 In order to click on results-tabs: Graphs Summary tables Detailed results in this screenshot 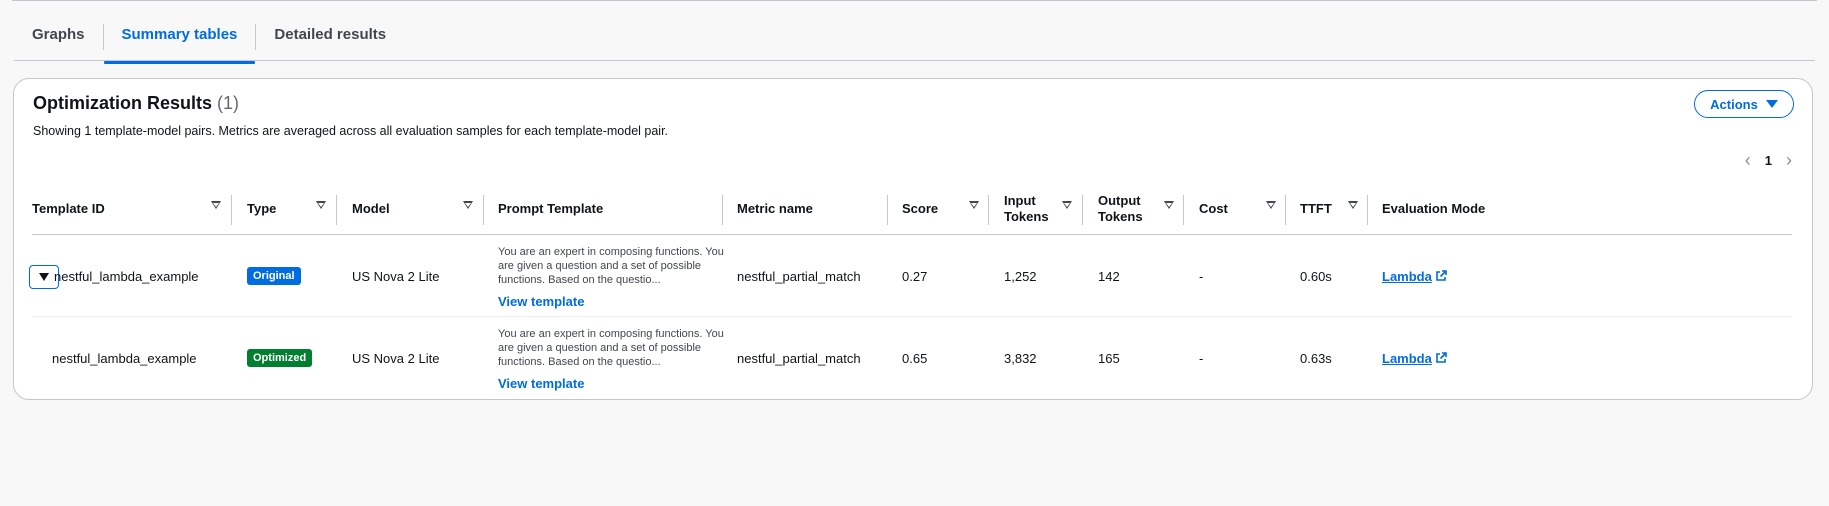, I will do `click(209, 41)`.